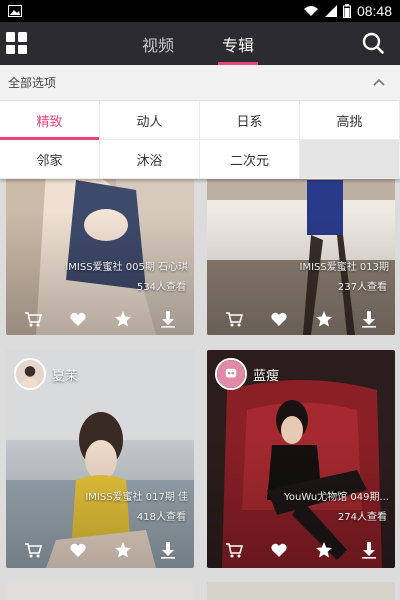  Describe the element at coordinates (310, 11) in the screenshot. I see `wifi-icon` at that location.